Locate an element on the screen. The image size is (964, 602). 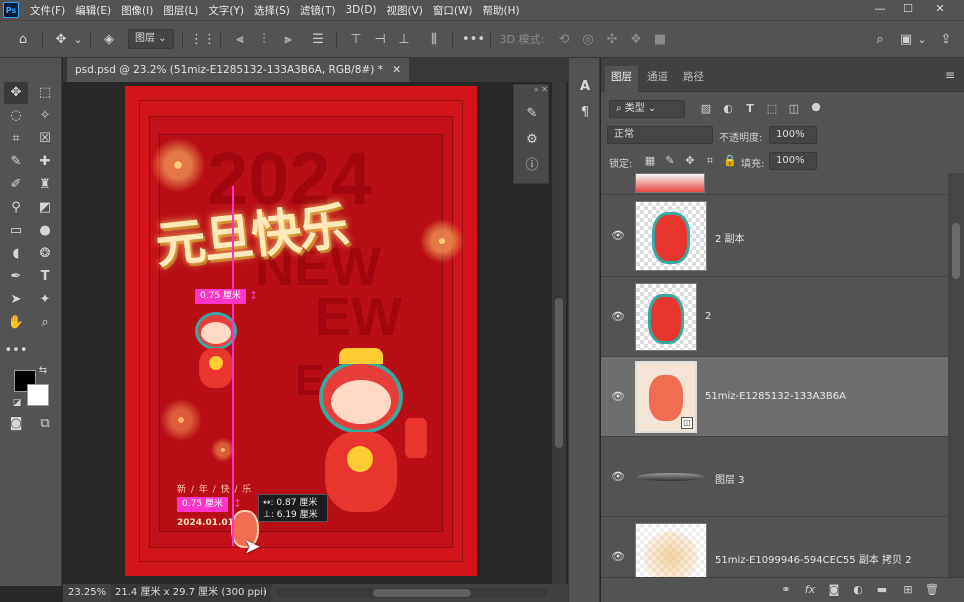
swap-colors-icon: ⇆ is located at coordinates (43, 371).